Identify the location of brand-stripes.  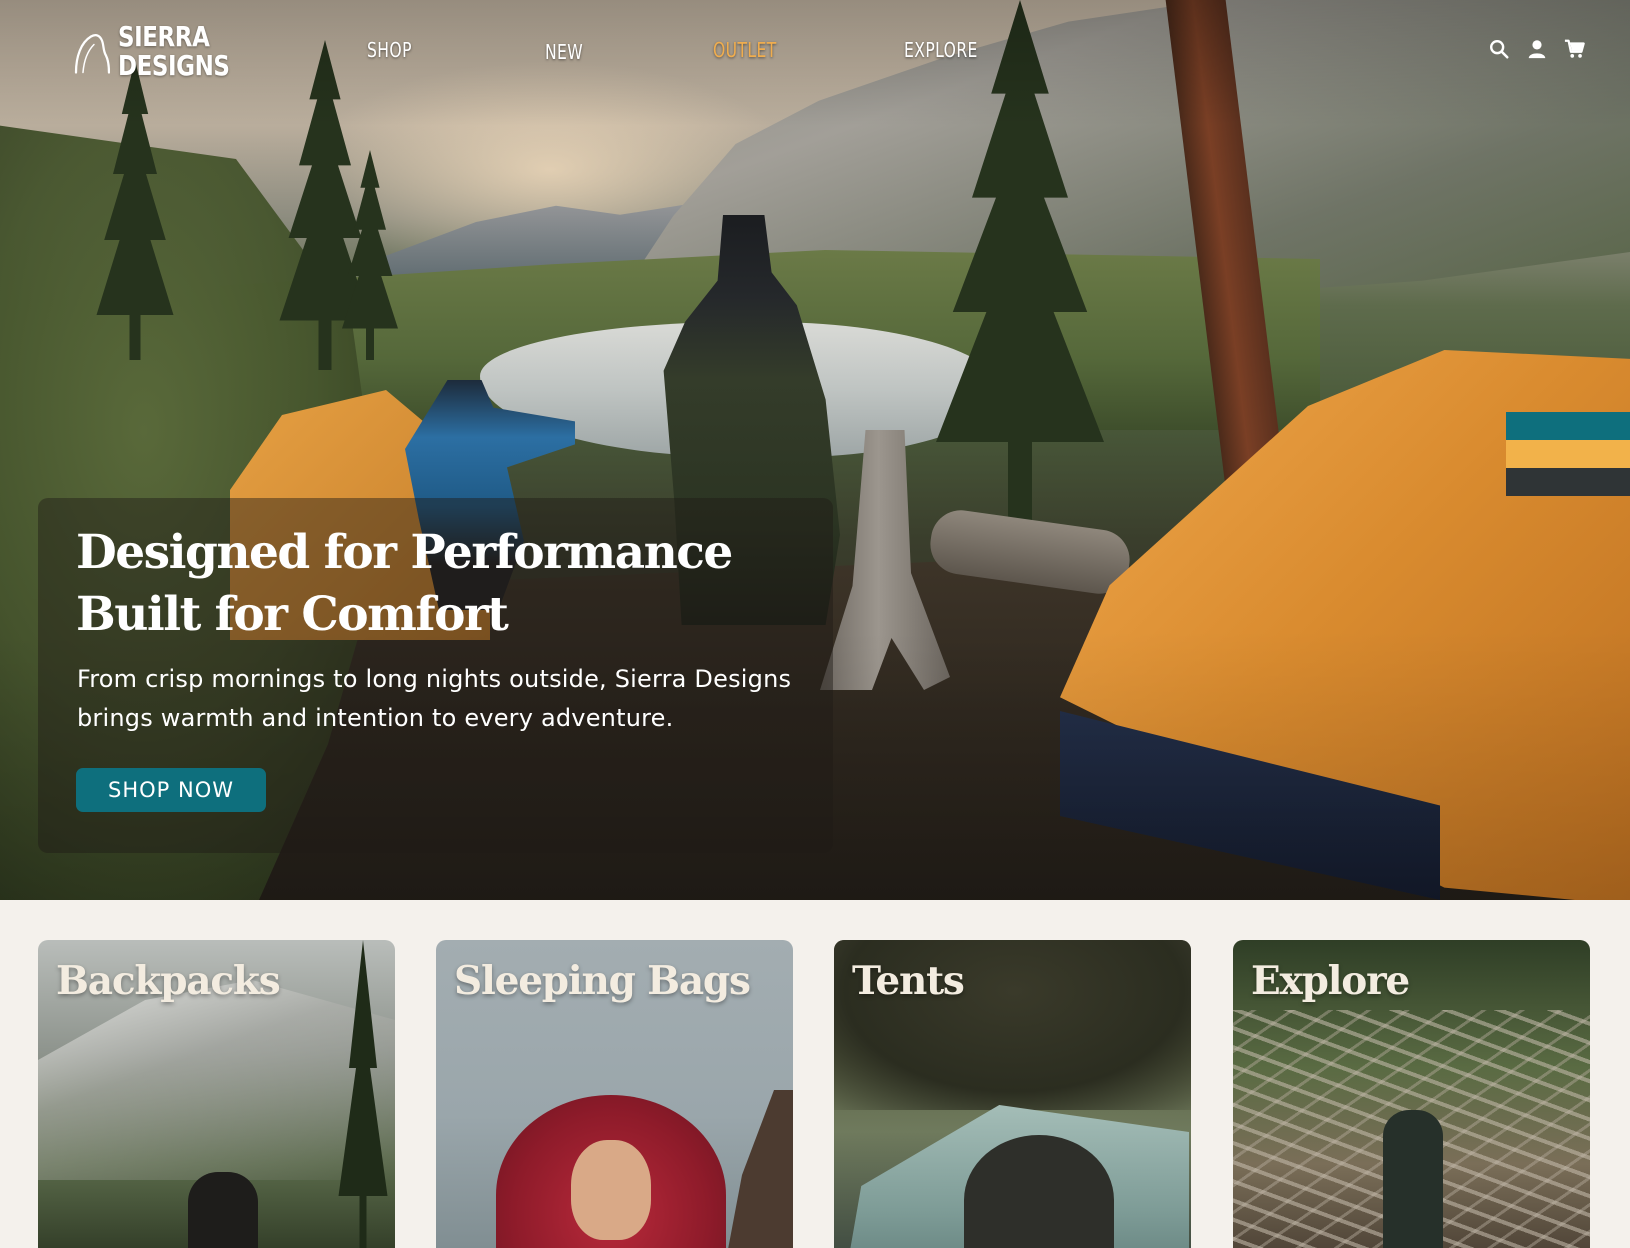
(1568, 454).